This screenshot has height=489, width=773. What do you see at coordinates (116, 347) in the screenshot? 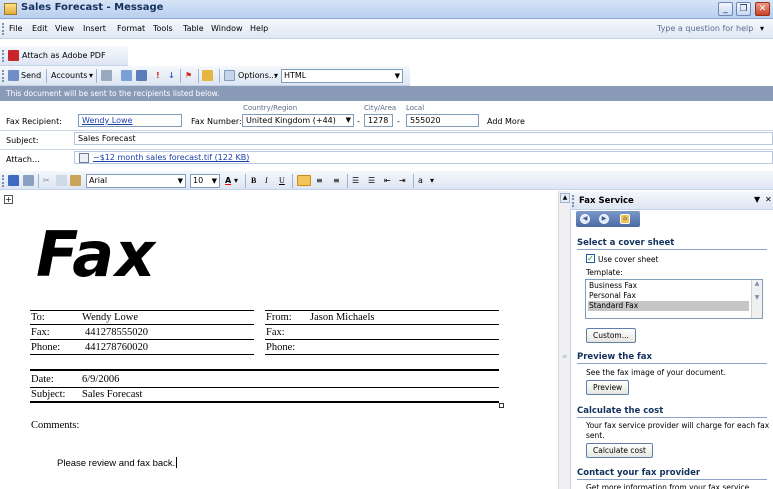
I see `phone-value: 441278760020` at bounding box center [116, 347].